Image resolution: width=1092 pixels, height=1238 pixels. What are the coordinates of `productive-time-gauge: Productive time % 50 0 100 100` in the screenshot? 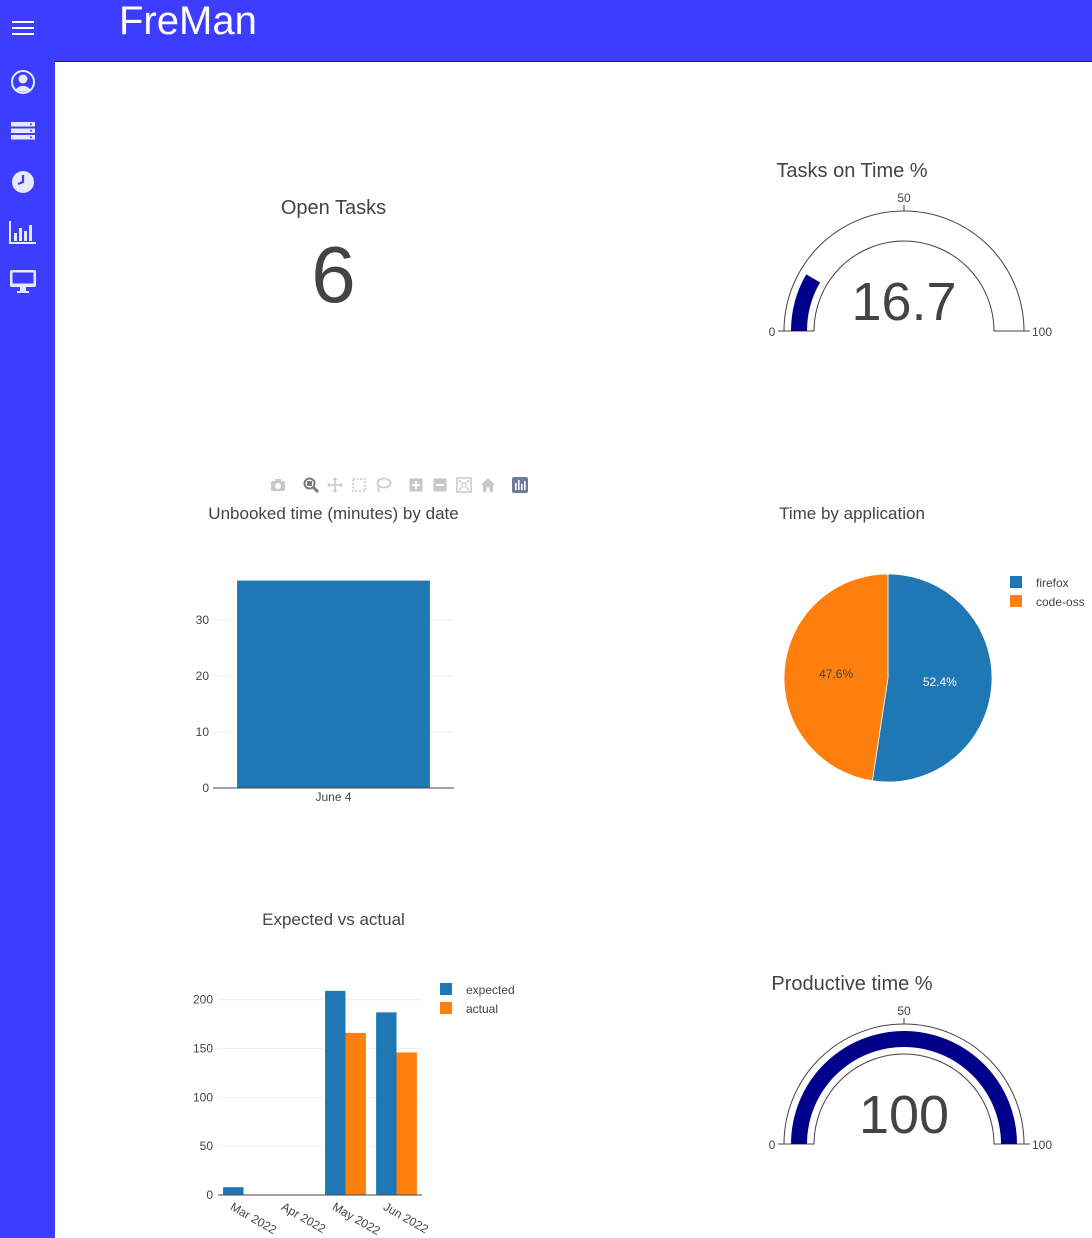 It's located at (852, 1068).